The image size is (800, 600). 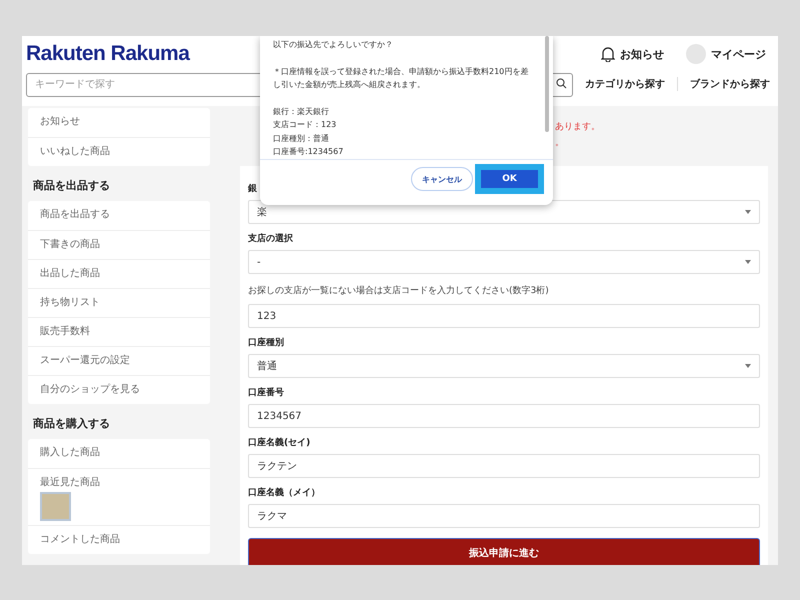 I want to click on field-label: 口座番号, so click(x=266, y=392).